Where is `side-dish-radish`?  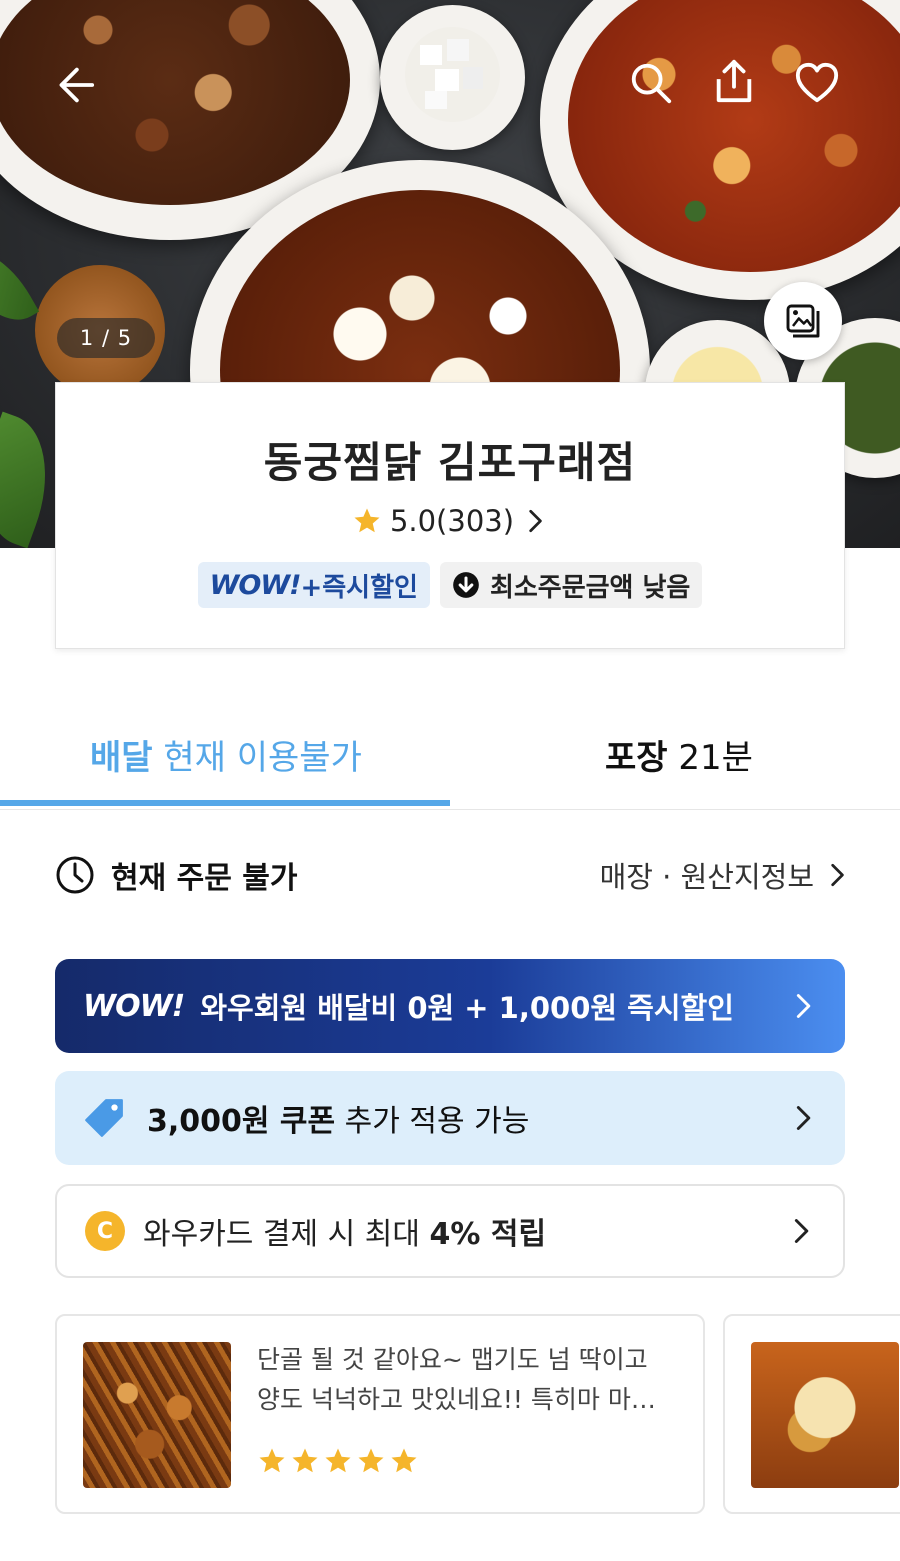
side-dish-radish is located at coordinates (452, 77).